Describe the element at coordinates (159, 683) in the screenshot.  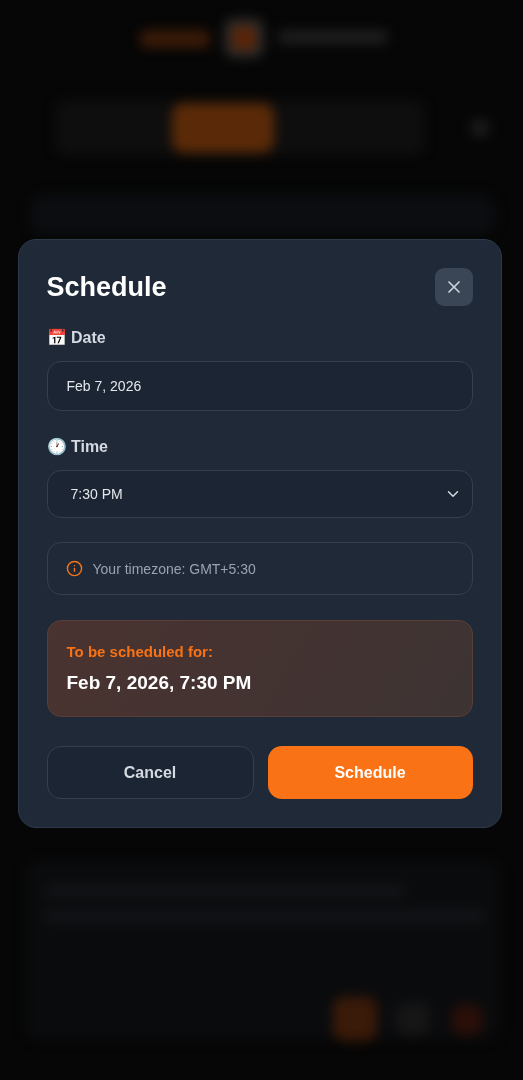
I see `summary-datetime: Feb 7, 2026, 7:30 PM` at that location.